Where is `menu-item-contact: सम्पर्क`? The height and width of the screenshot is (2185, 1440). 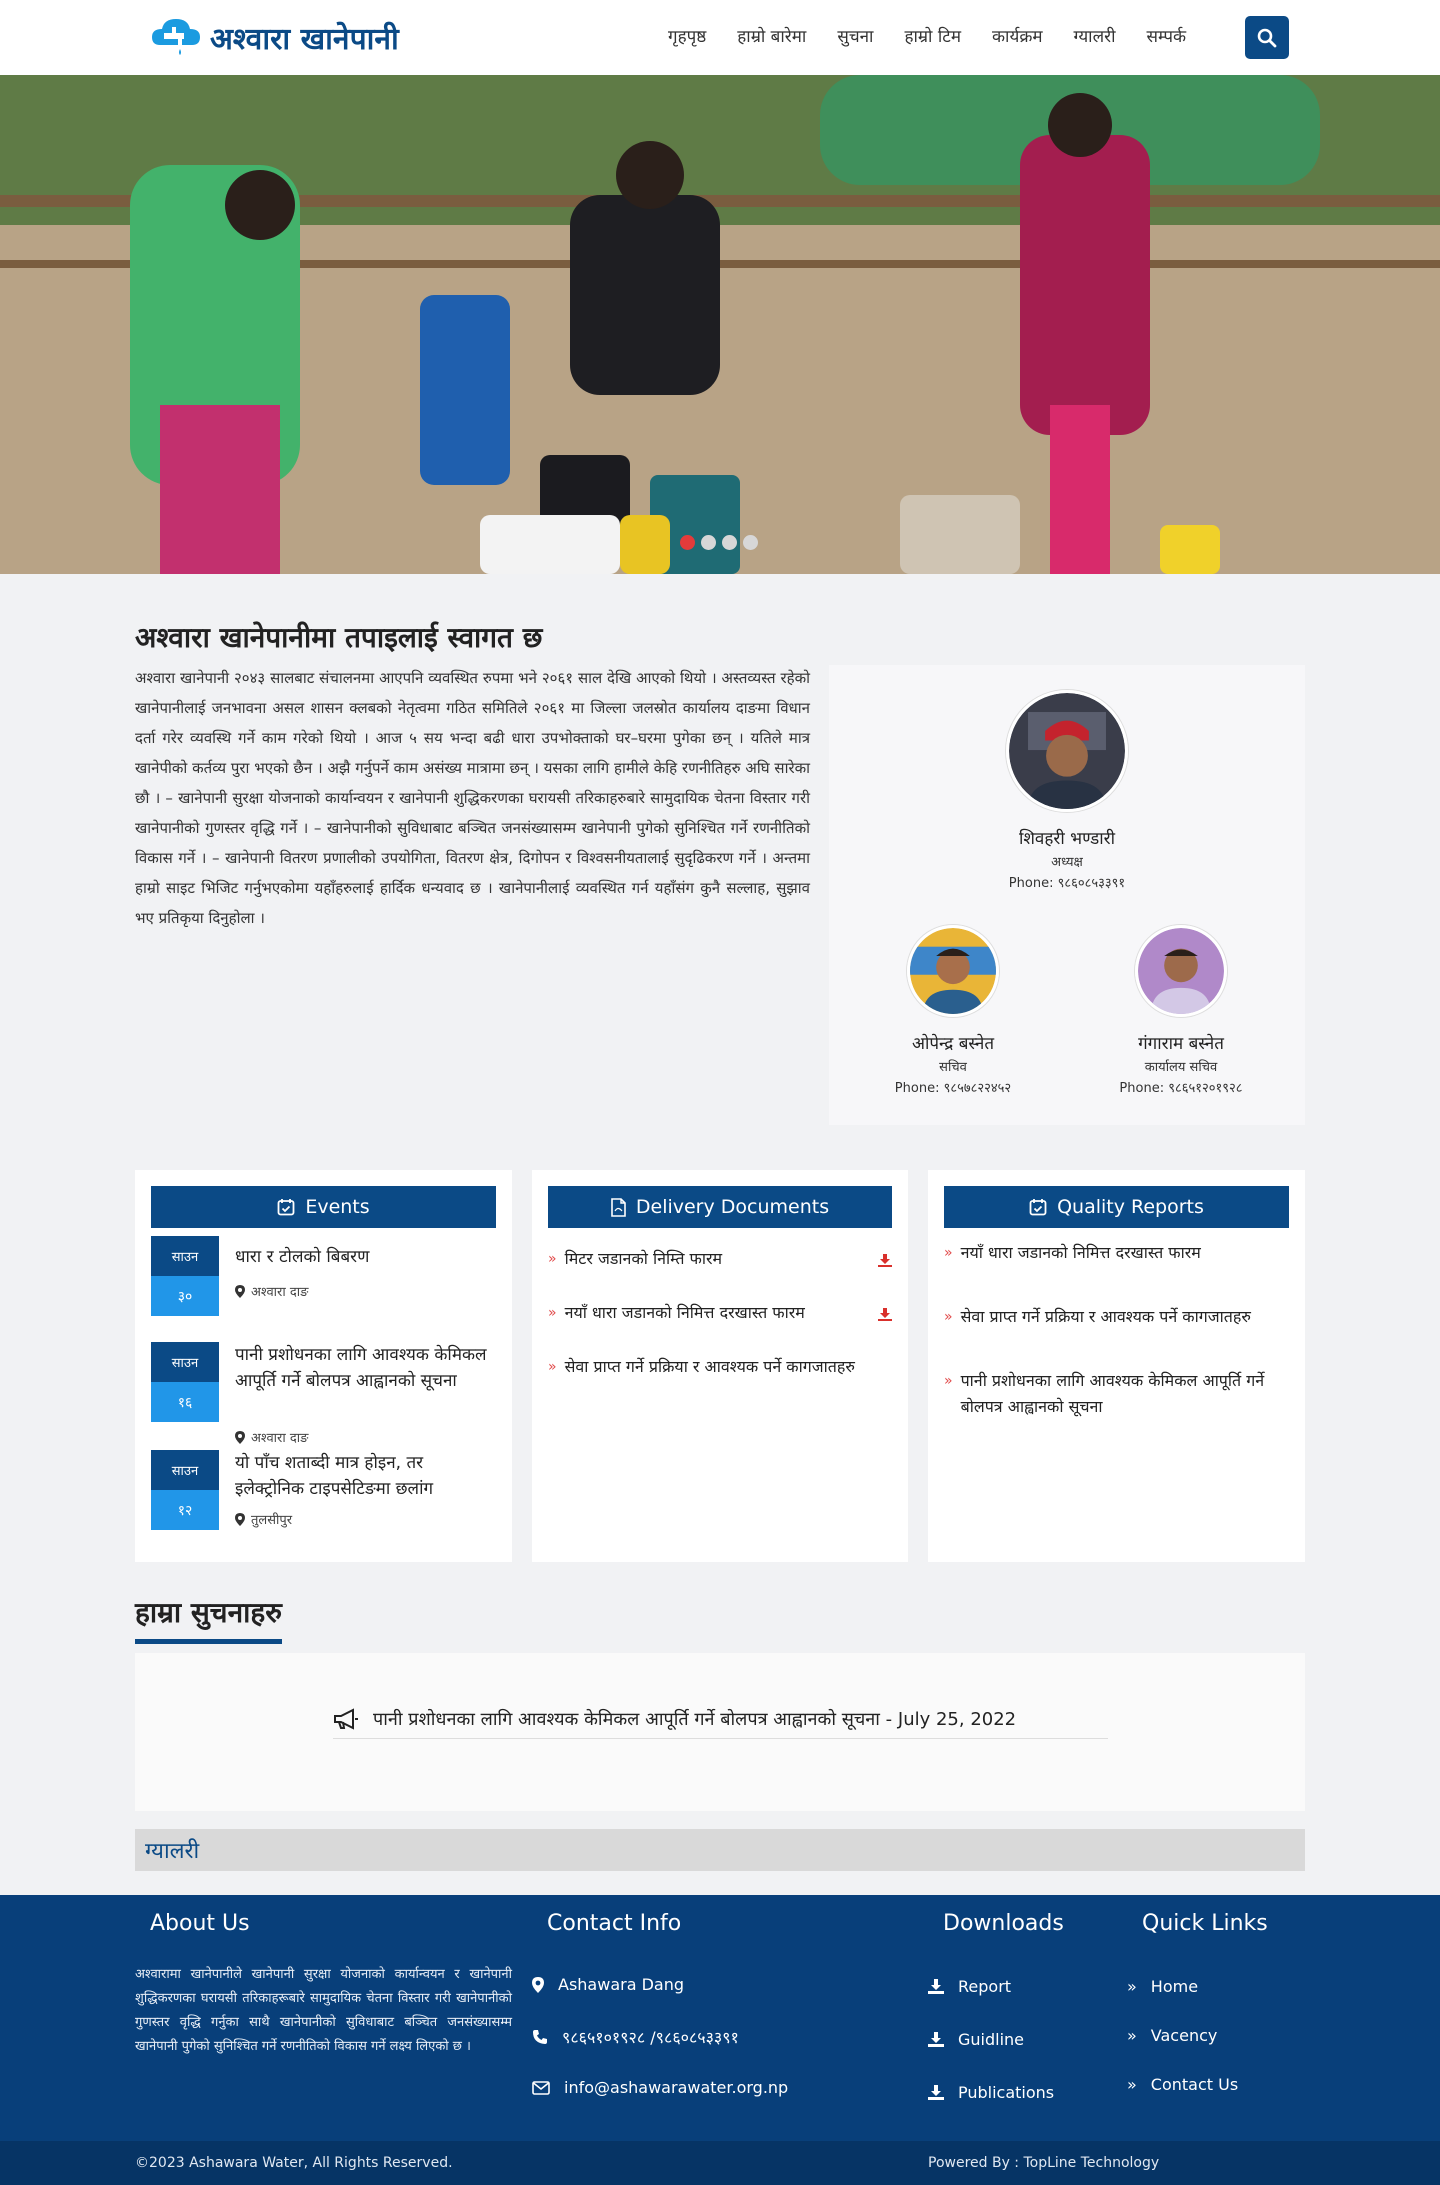 menu-item-contact: सम्पर्क is located at coordinates (1166, 35).